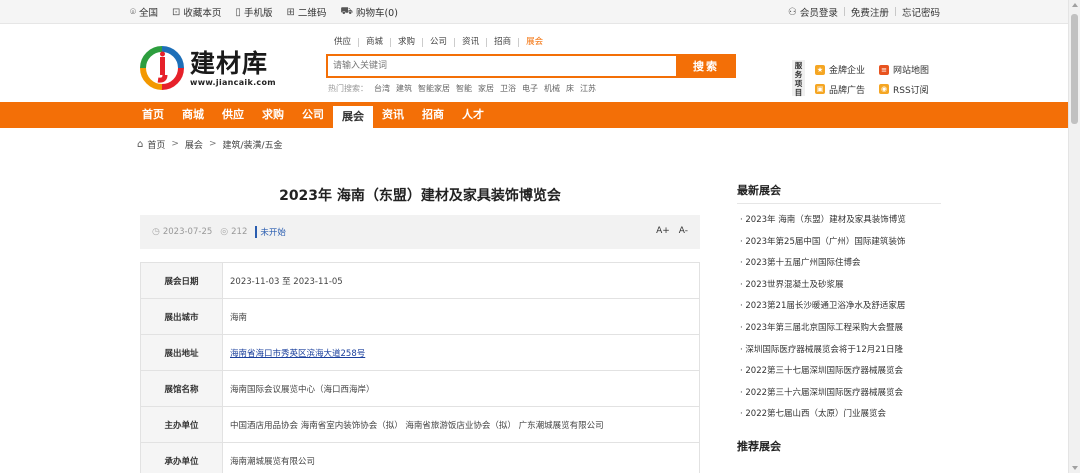 This screenshot has width=1080, height=473. Describe the element at coordinates (193, 115) in the screenshot. I see `nav-item-mall: 商城` at that location.